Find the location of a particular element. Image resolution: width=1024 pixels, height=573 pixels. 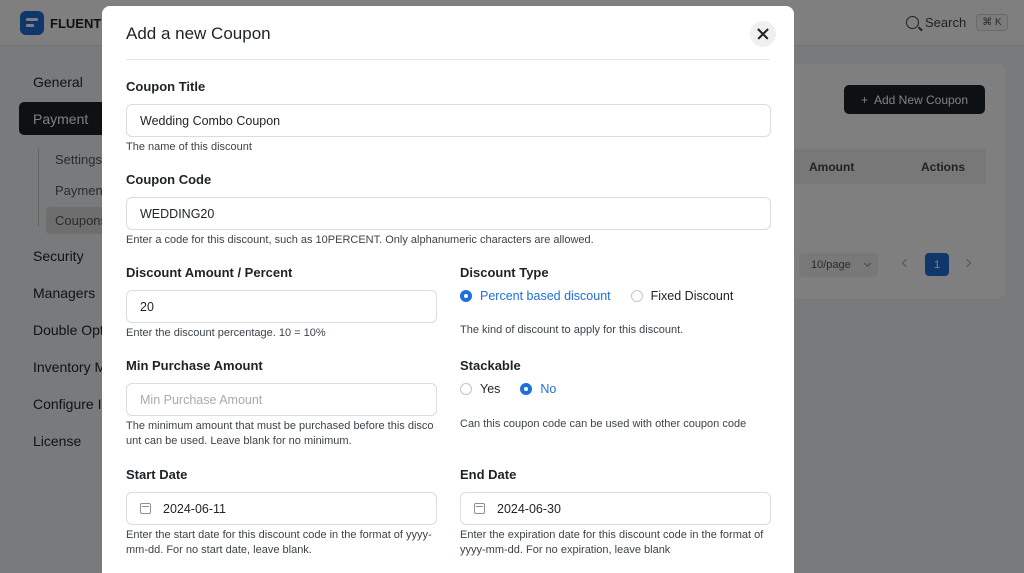

discount-amount-label: Discount Amount / Percent is located at coordinates (209, 272).